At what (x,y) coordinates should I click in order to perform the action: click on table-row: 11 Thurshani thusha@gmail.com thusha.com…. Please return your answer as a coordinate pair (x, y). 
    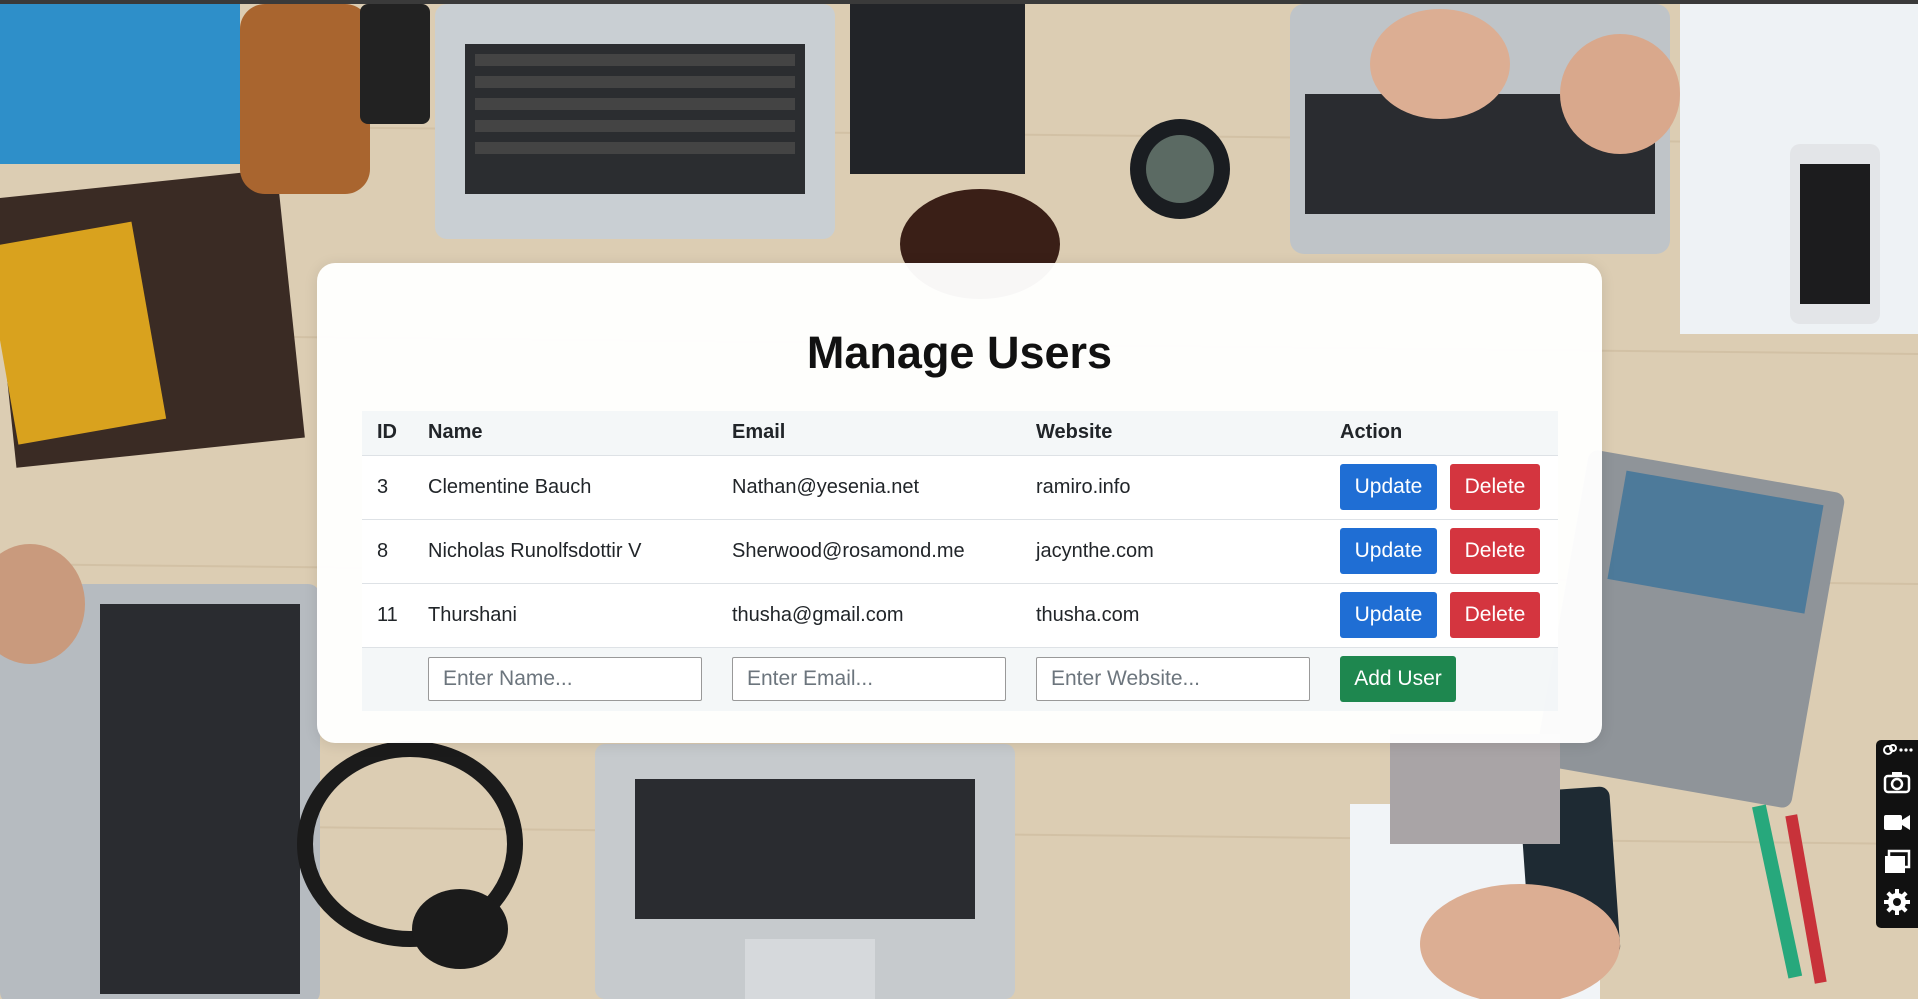
    Looking at the image, I should click on (960, 615).